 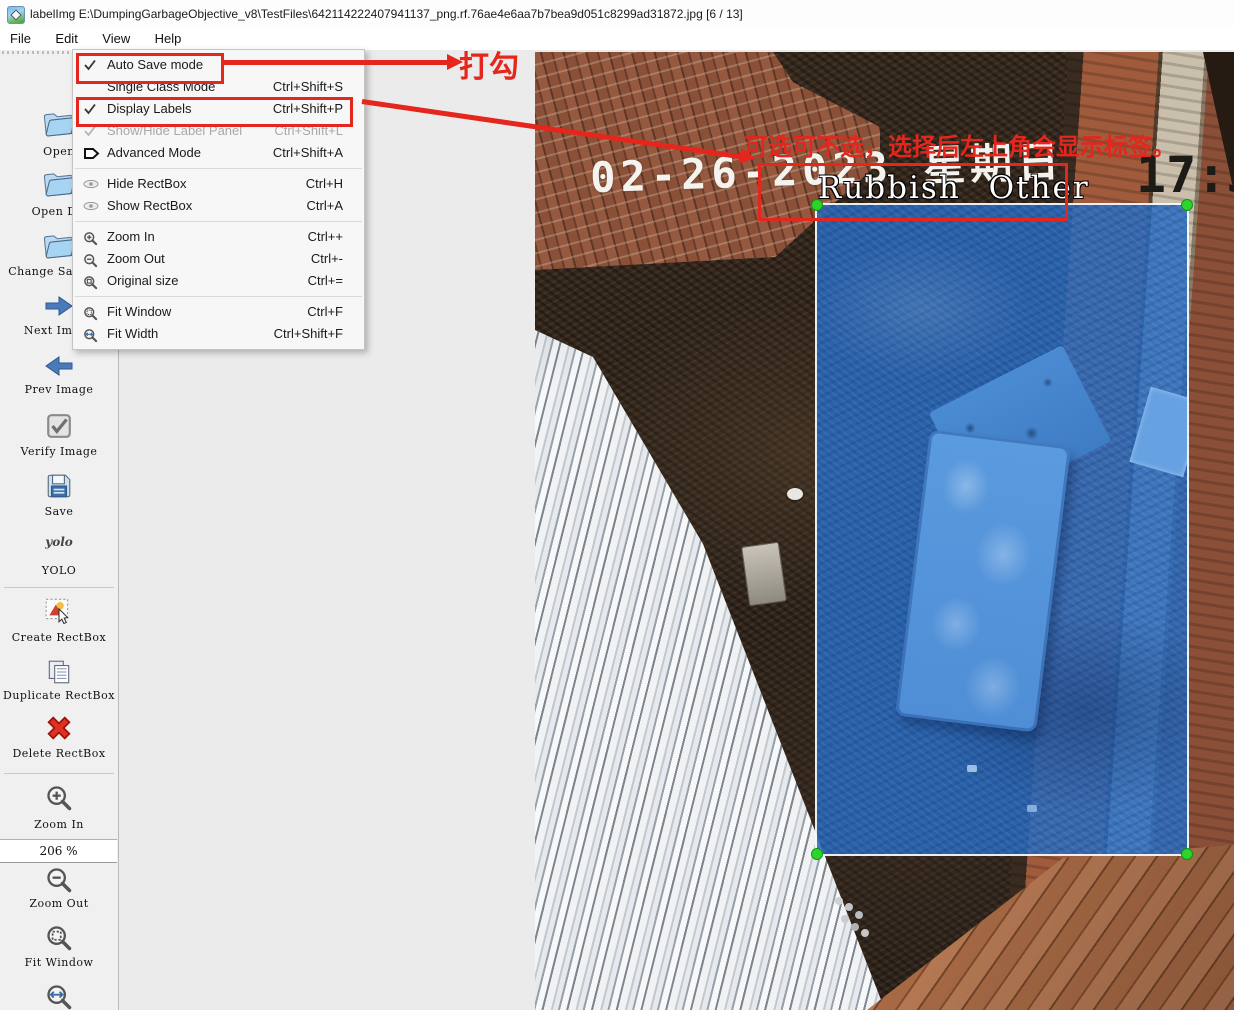 What do you see at coordinates (960, 147) in the screenshot?
I see `note-annotation-text: 可选可不选，选择后左上角会显示标签。` at bounding box center [960, 147].